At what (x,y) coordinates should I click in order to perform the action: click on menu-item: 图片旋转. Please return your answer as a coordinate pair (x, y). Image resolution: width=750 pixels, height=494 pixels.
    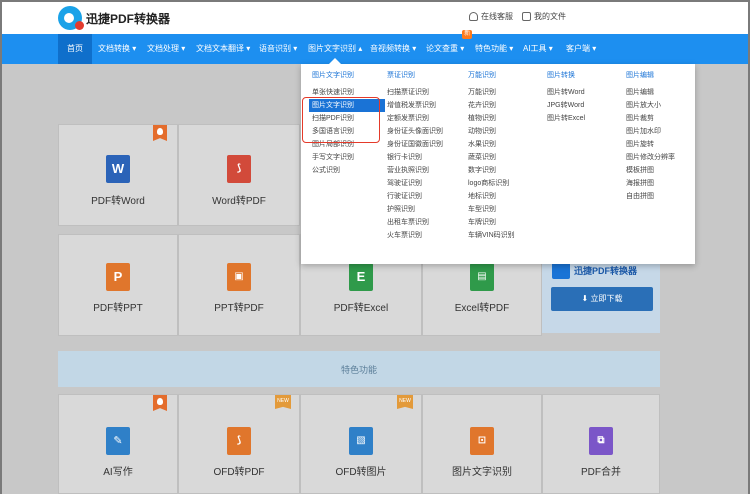
    Looking at the image, I should click on (650, 144).